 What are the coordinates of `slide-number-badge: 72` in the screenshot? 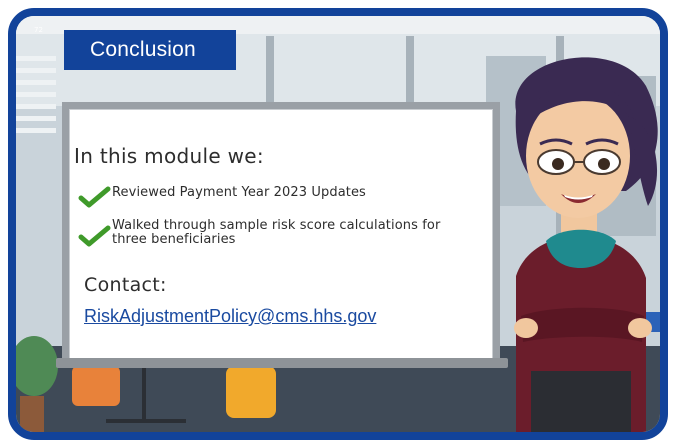 It's located at (38, 30).